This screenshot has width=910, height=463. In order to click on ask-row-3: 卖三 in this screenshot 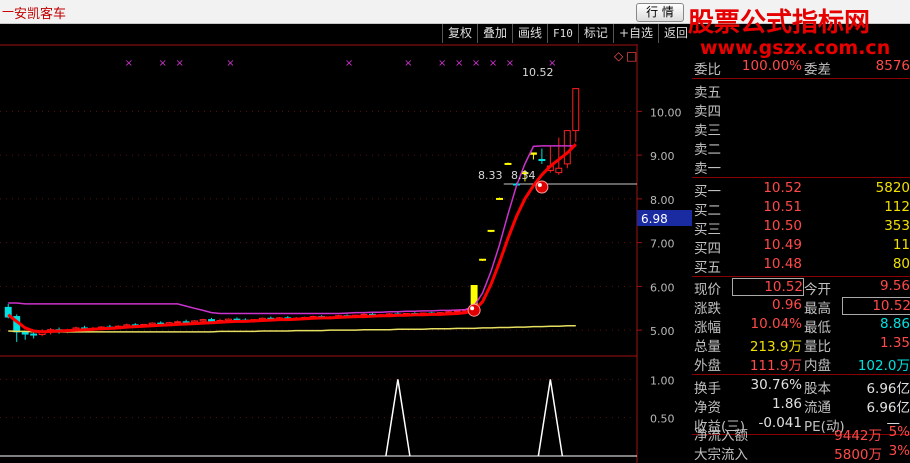, I will do `click(707, 131)`.